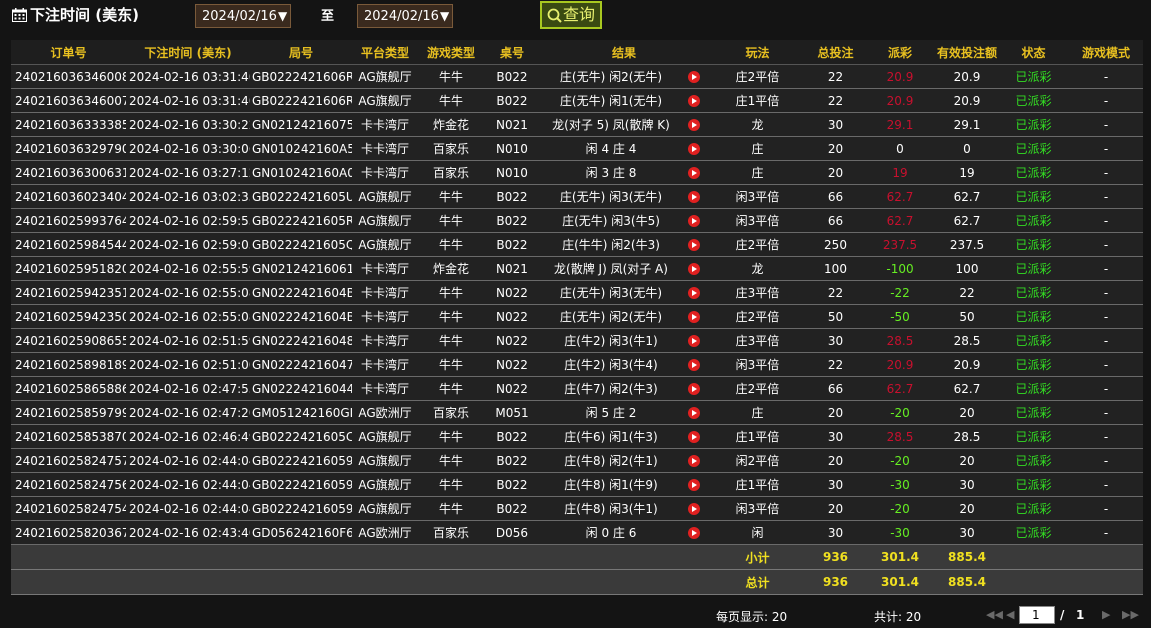 The image size is (1151, 628). I want to click on bet-time-cell: 2024-02-16 03:02:35, so click(188, 196).